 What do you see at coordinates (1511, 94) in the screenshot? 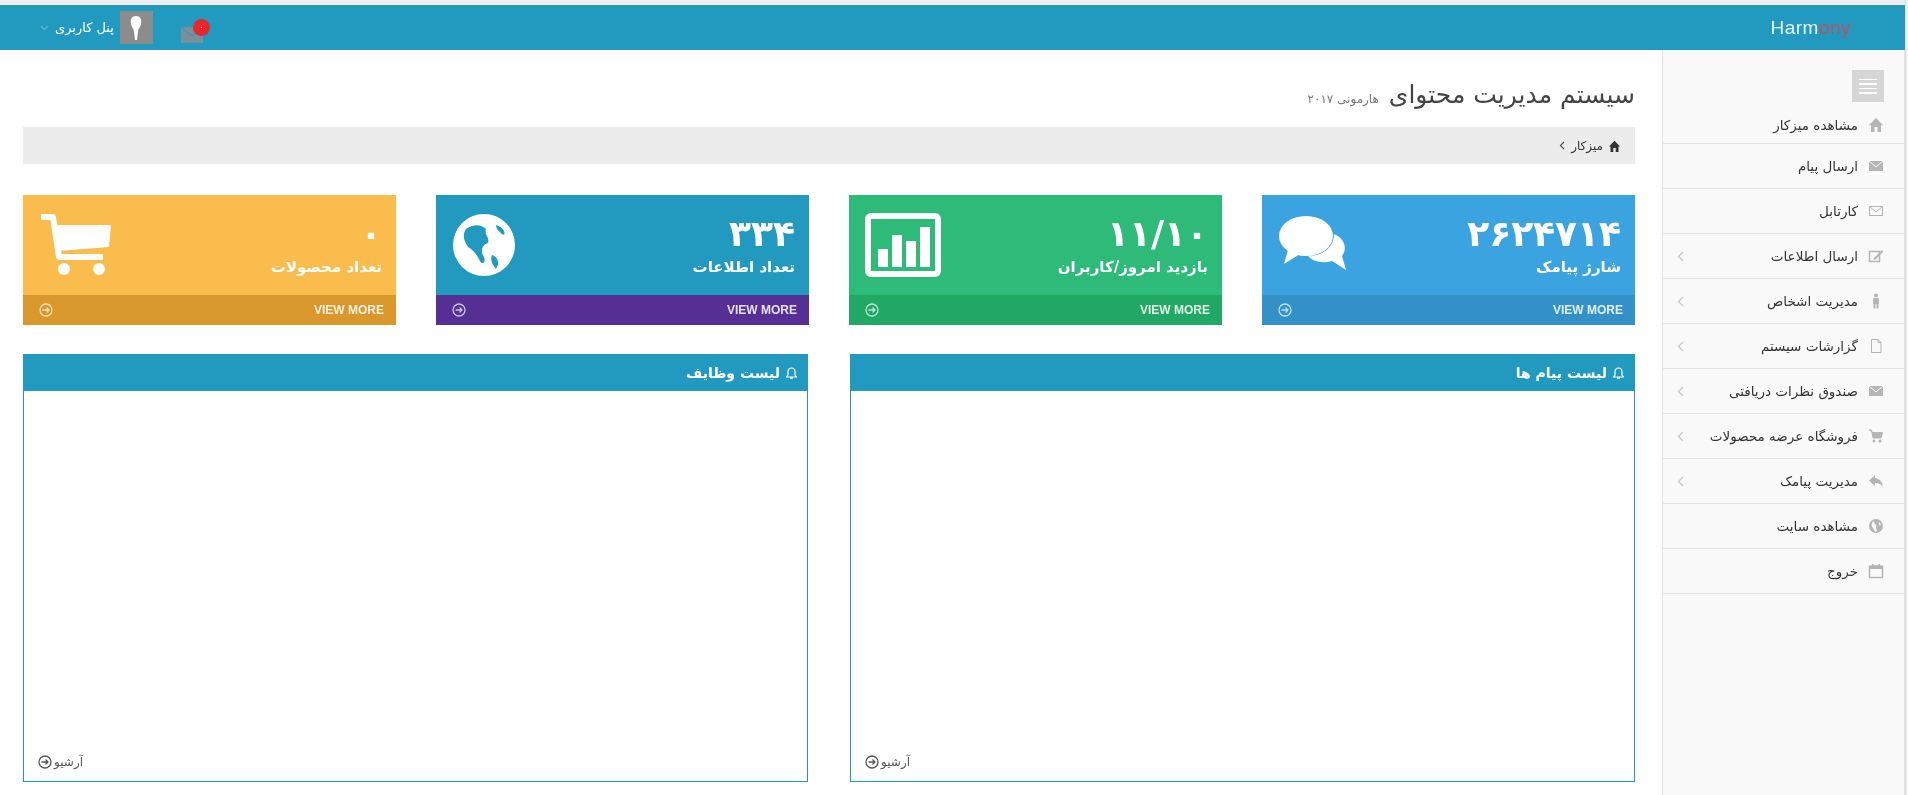
I see `page-title: سیستم مدیریت محتوای` at bounding box center [1511, 94].